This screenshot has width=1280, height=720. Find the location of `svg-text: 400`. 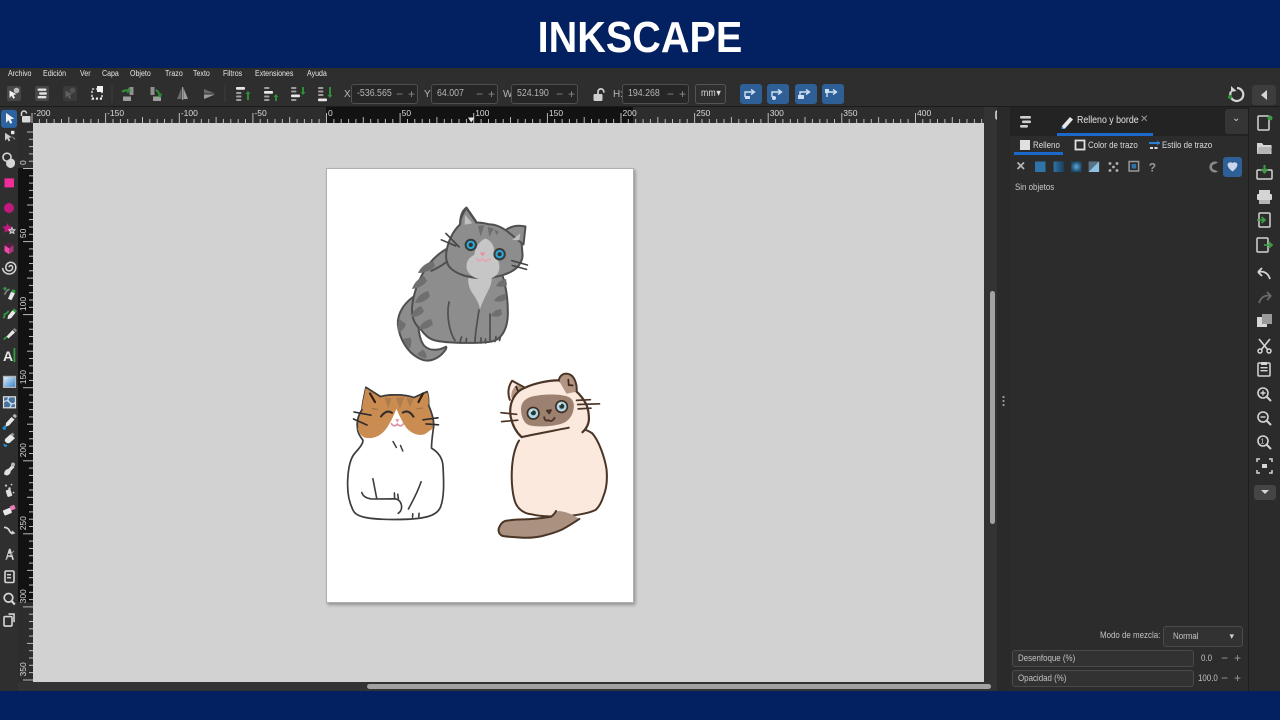

svg-text: 400 is located at coordinates (924, 113).